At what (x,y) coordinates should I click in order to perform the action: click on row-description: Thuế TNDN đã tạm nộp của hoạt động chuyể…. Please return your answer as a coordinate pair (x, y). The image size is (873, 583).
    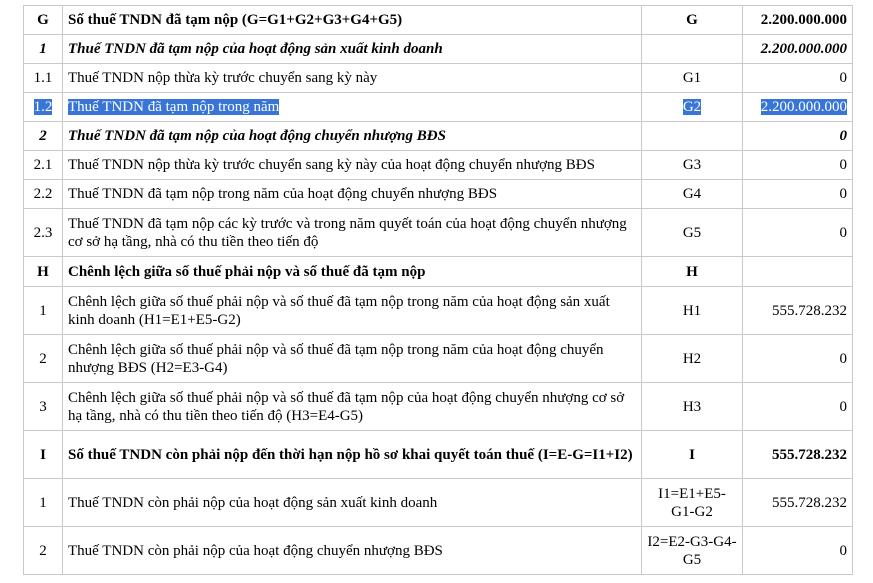
    Looking at the image, I should click on (352, 136).